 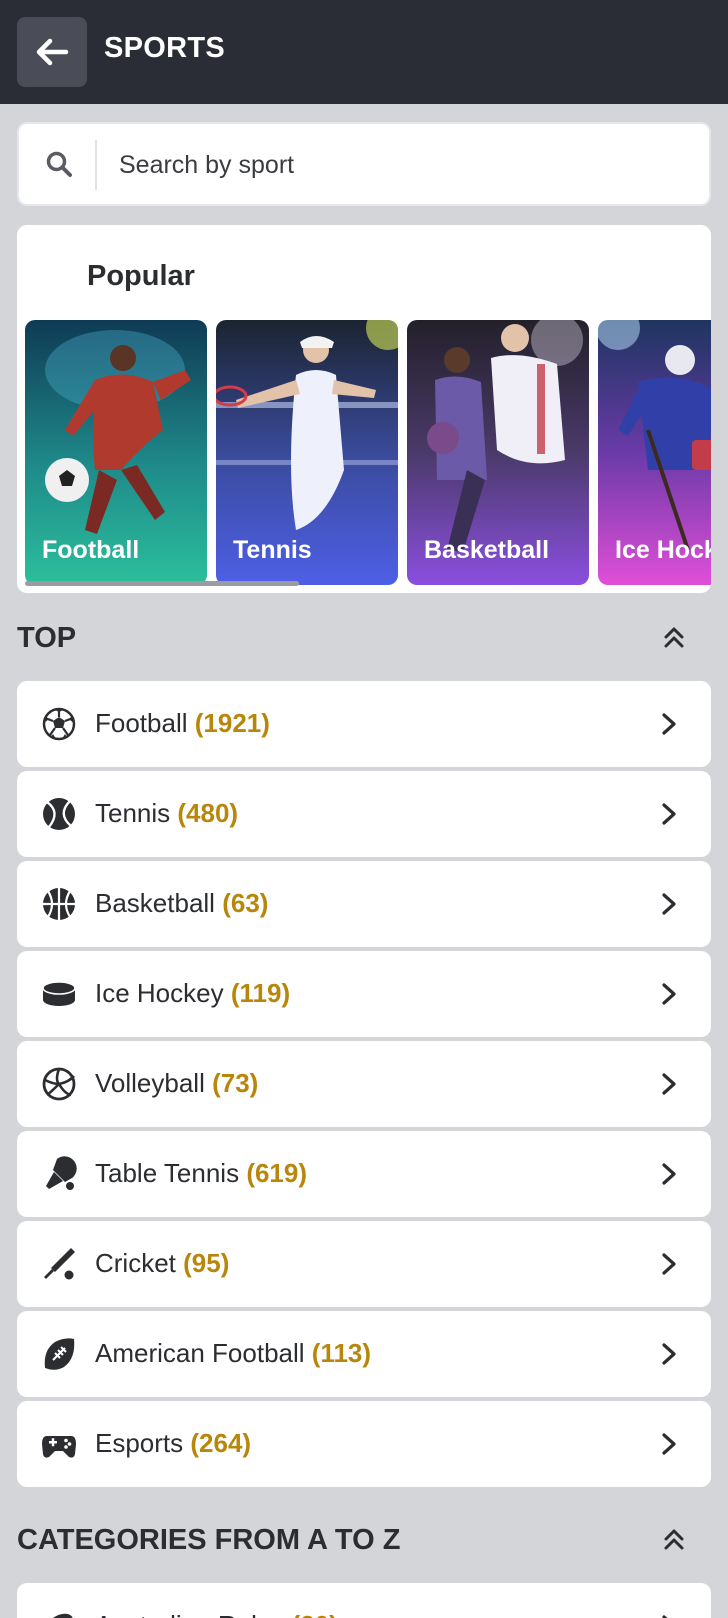 I want to click on sport-name: Volleyball, so click(x=150, y=1083).